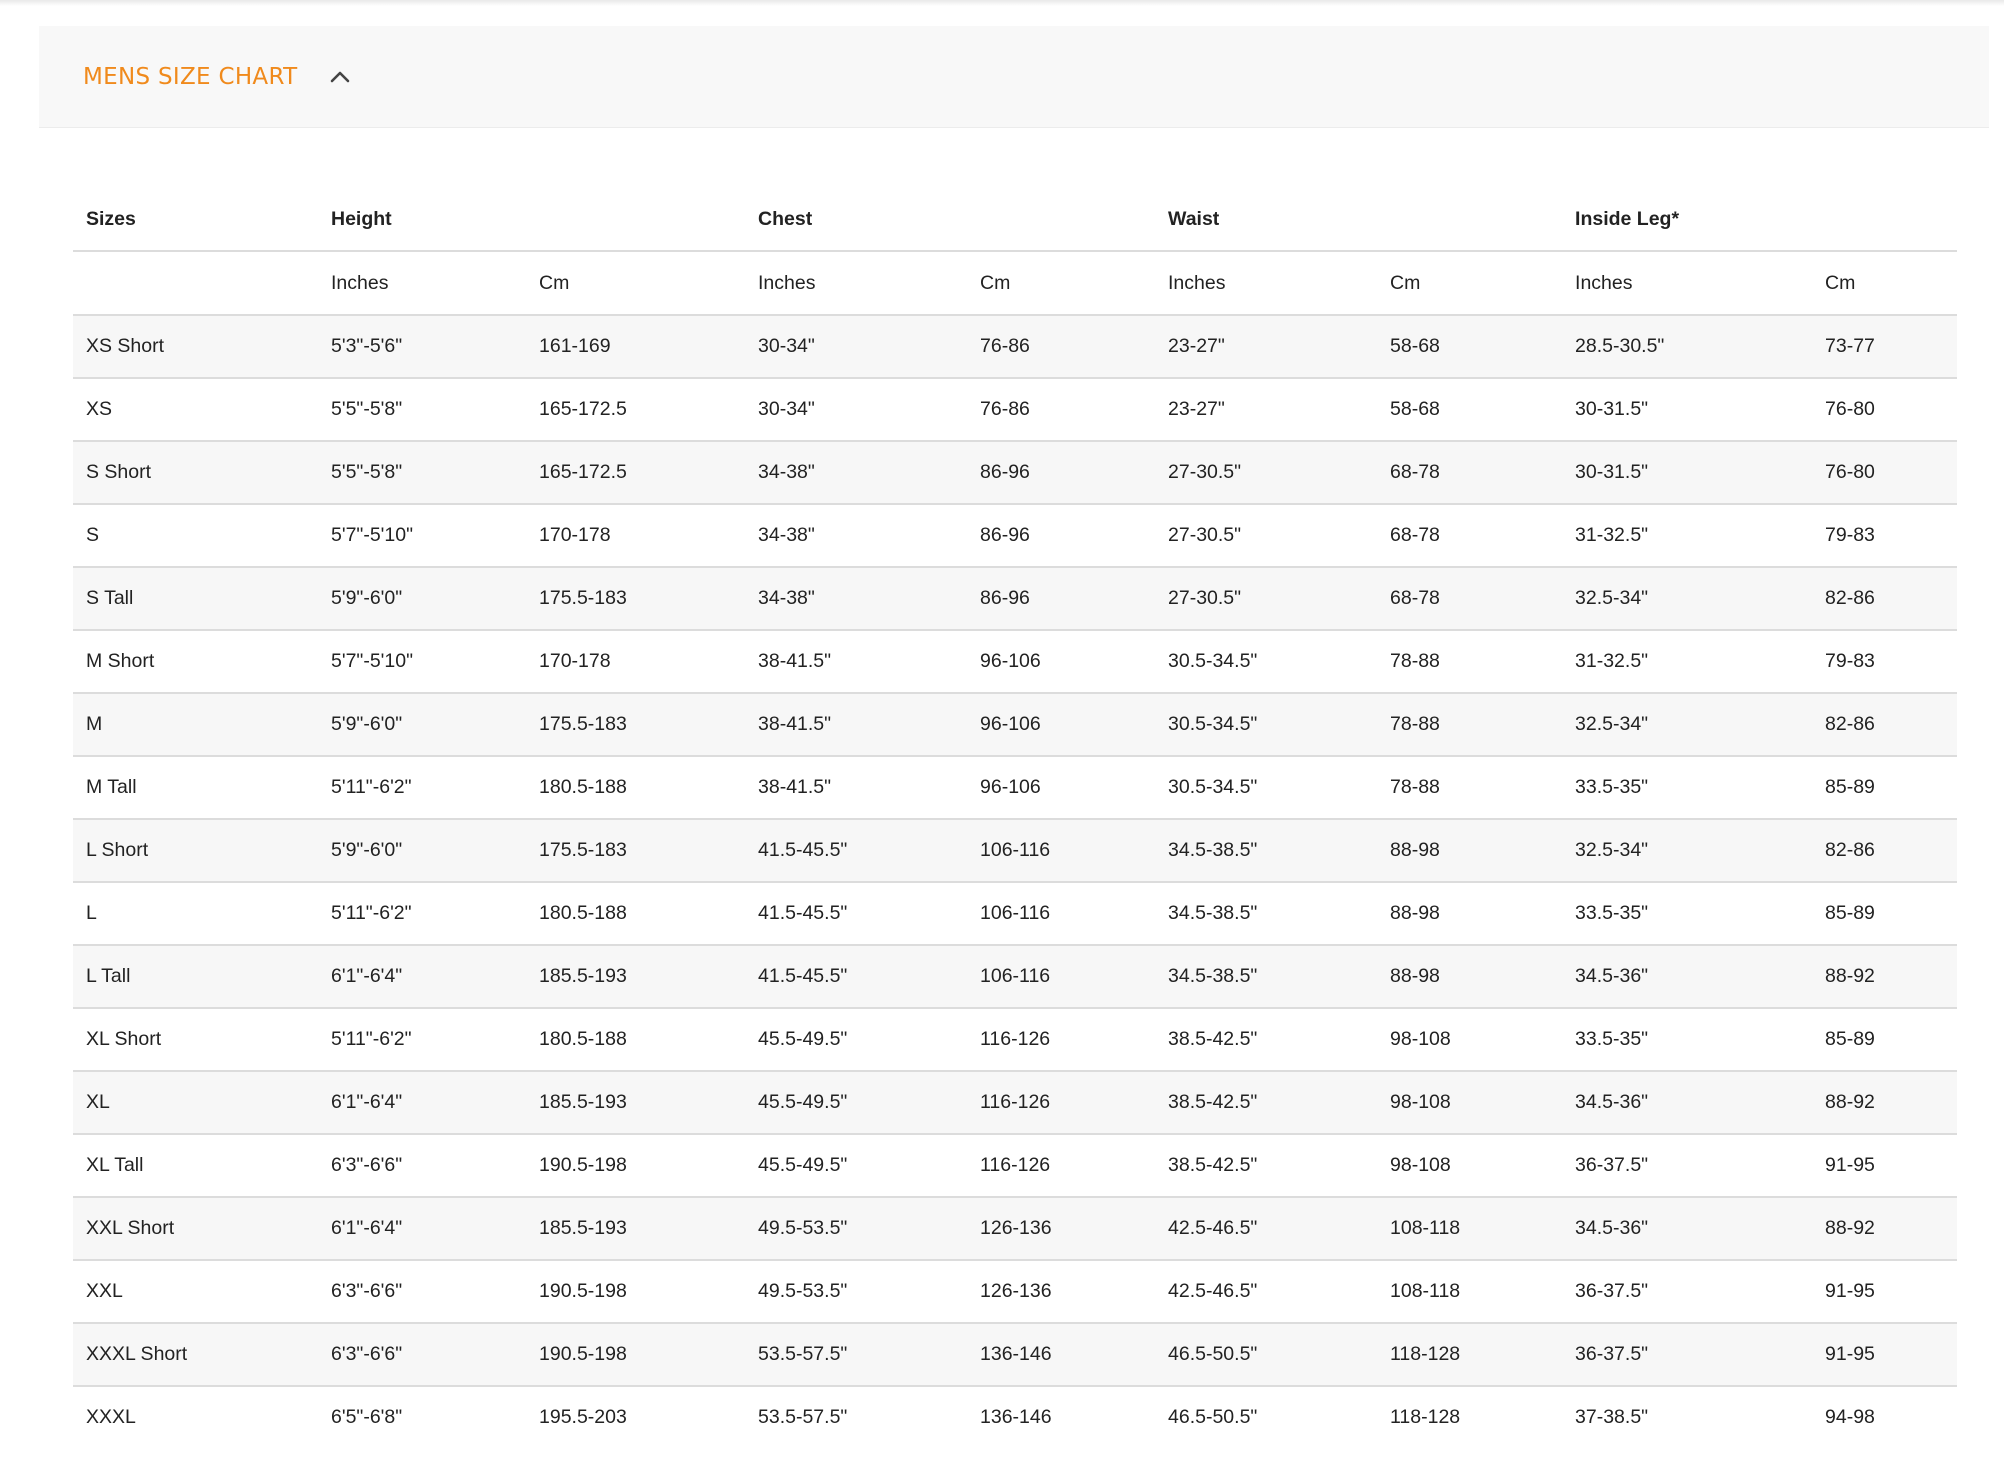 The image size is (2004, 1470). I want to click on cell-inside-leg-inches: 34.5-36", so click(1687, 1103).